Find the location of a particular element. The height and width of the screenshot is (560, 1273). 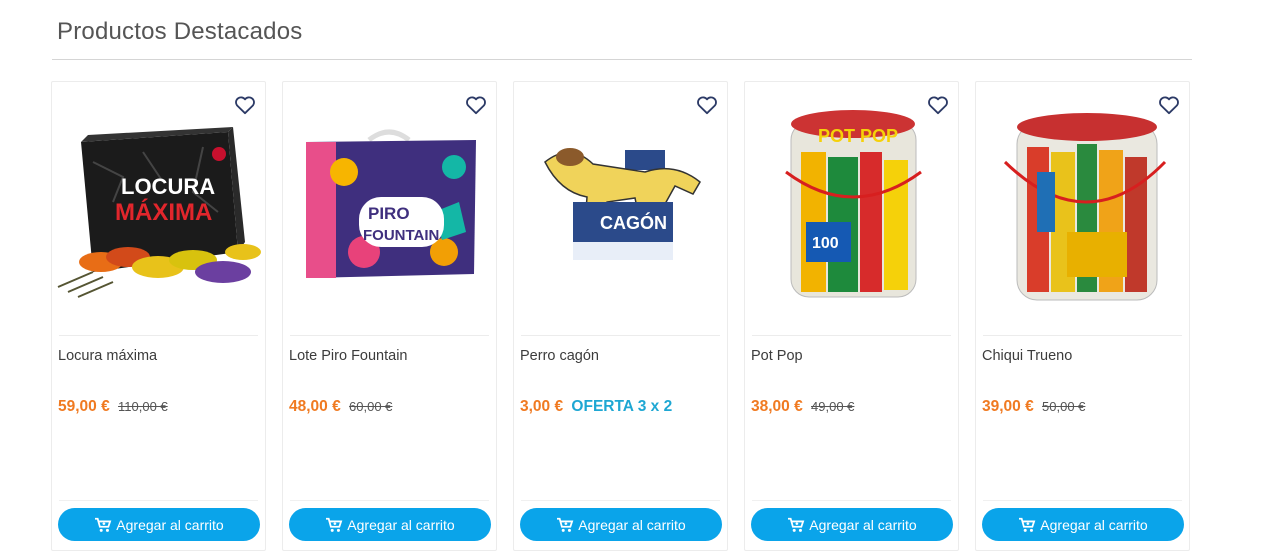

product-image-label: CAGÓN is located at coordinates (633, 222).